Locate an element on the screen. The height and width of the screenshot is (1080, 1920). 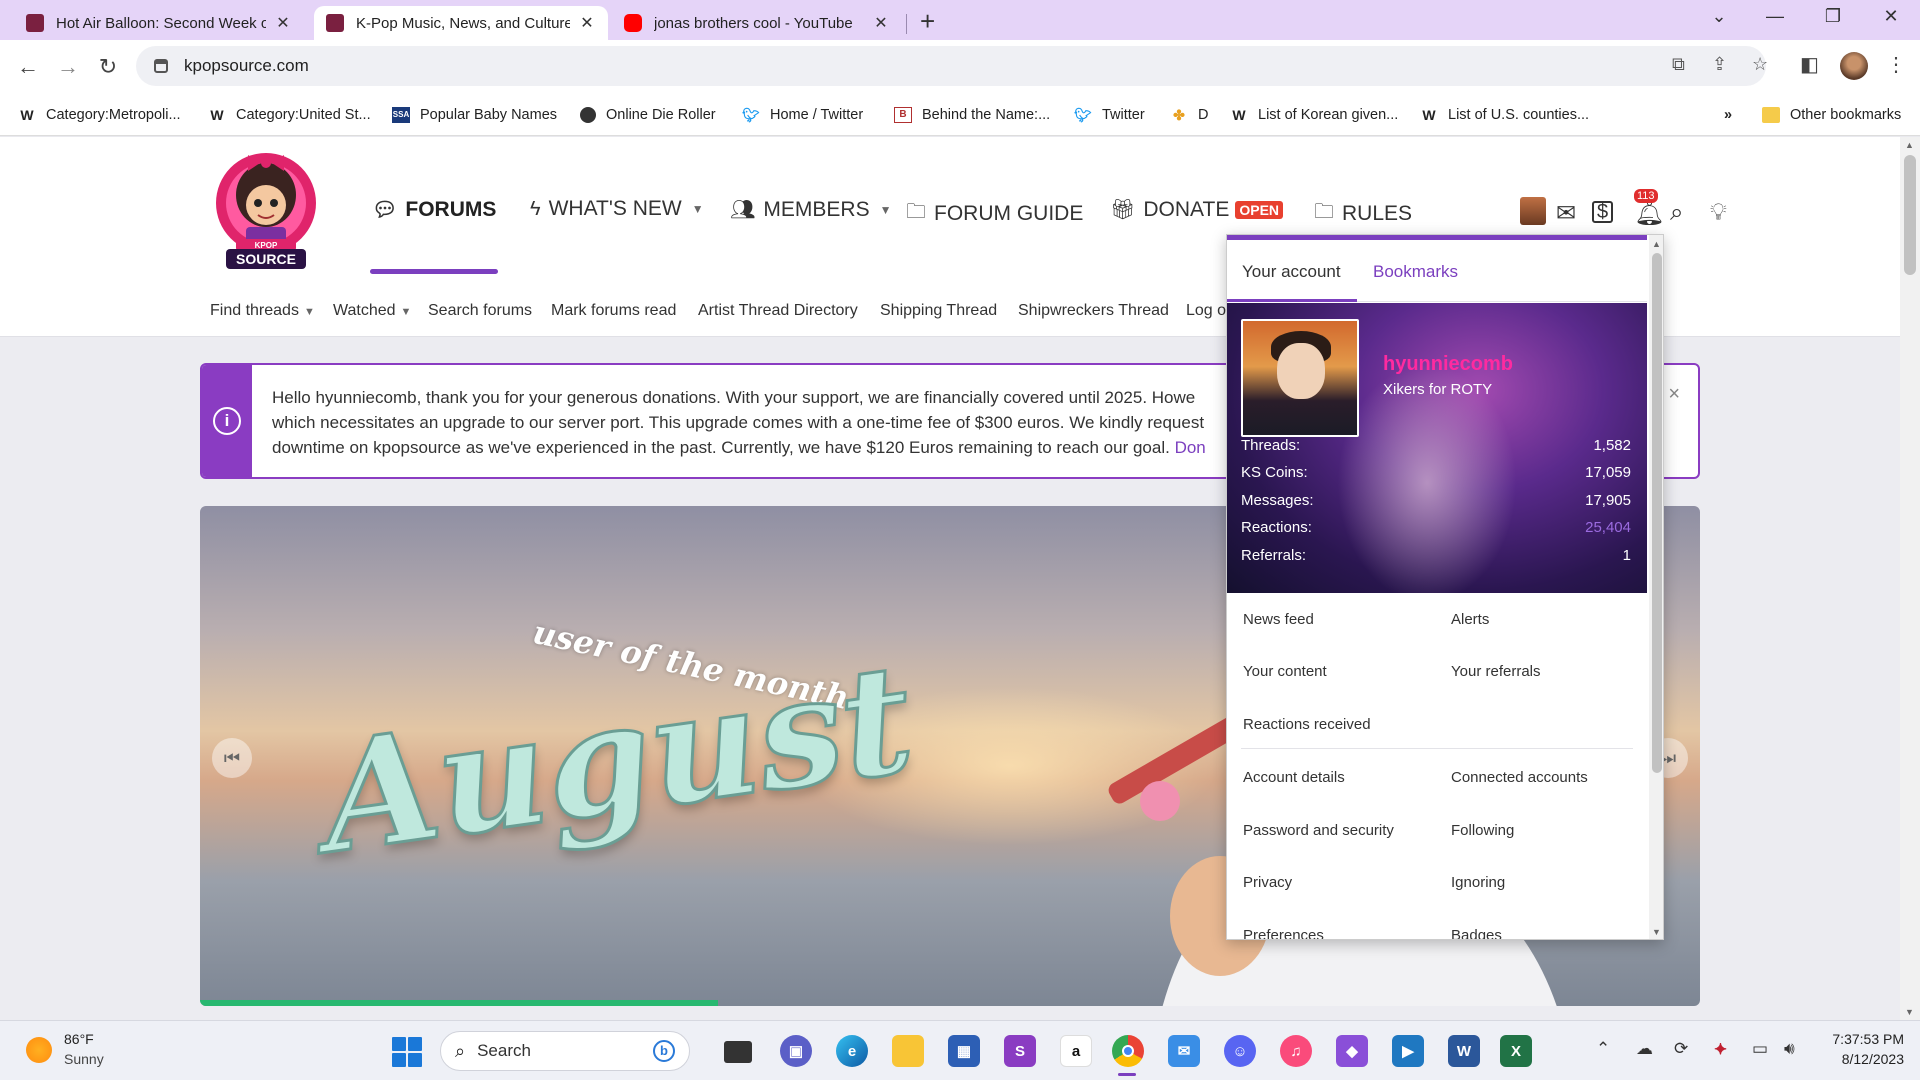
menu-following: Following is located at coordinates (1482, 830).